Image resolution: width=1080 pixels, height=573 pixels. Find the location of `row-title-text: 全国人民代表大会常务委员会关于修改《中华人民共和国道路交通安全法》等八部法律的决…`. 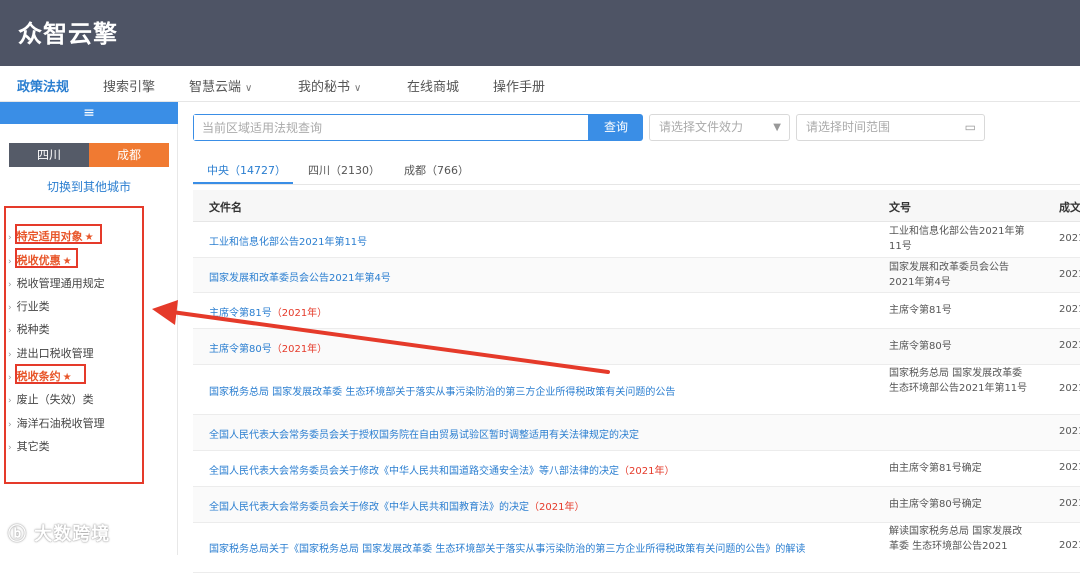

row-title-text: 全国人民代表大会常务委员会关于修改《中华人民共和国道路交通安全法》等八部法律的决… is located at coordinates (414, 471).